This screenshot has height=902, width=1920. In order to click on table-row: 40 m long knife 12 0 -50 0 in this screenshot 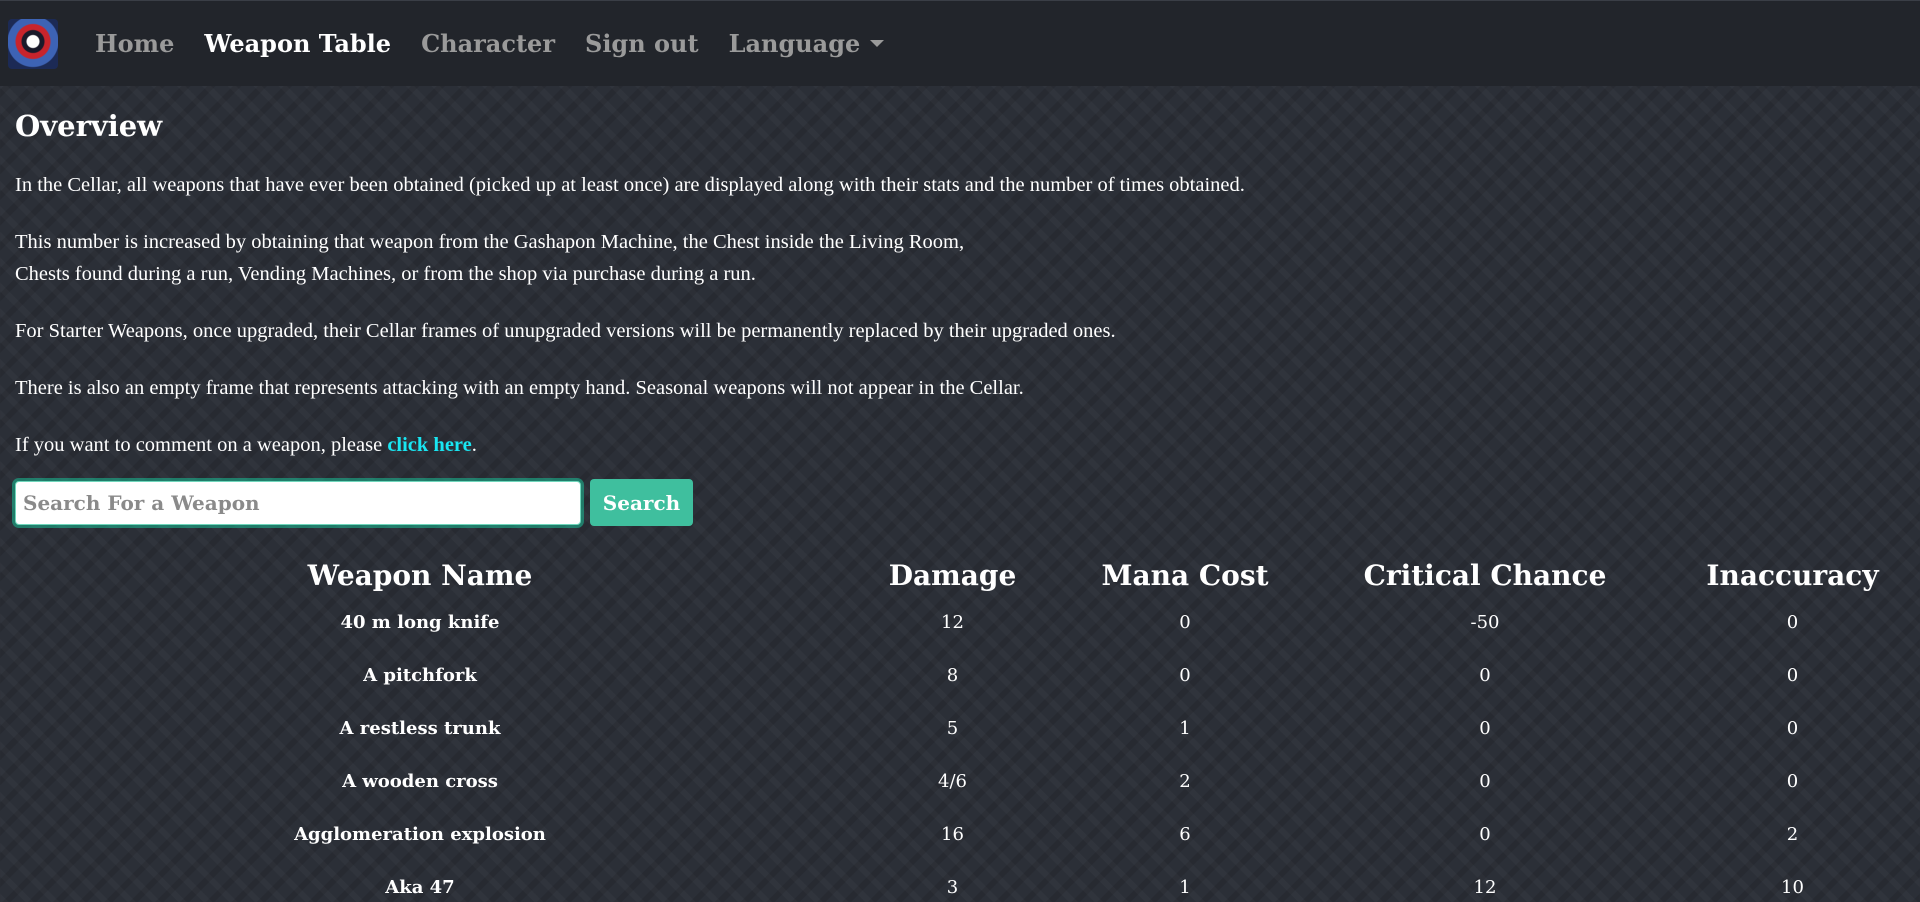, I will do `click(960, 622)`.